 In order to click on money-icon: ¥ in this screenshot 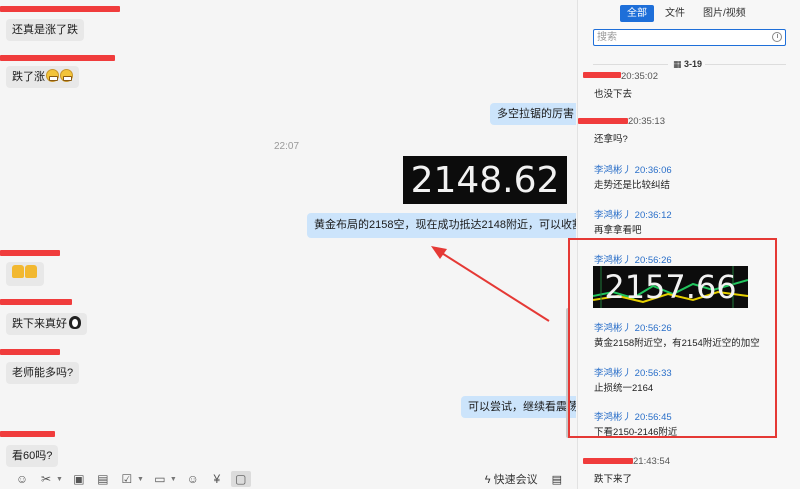, I will do `click(217, 479)`.